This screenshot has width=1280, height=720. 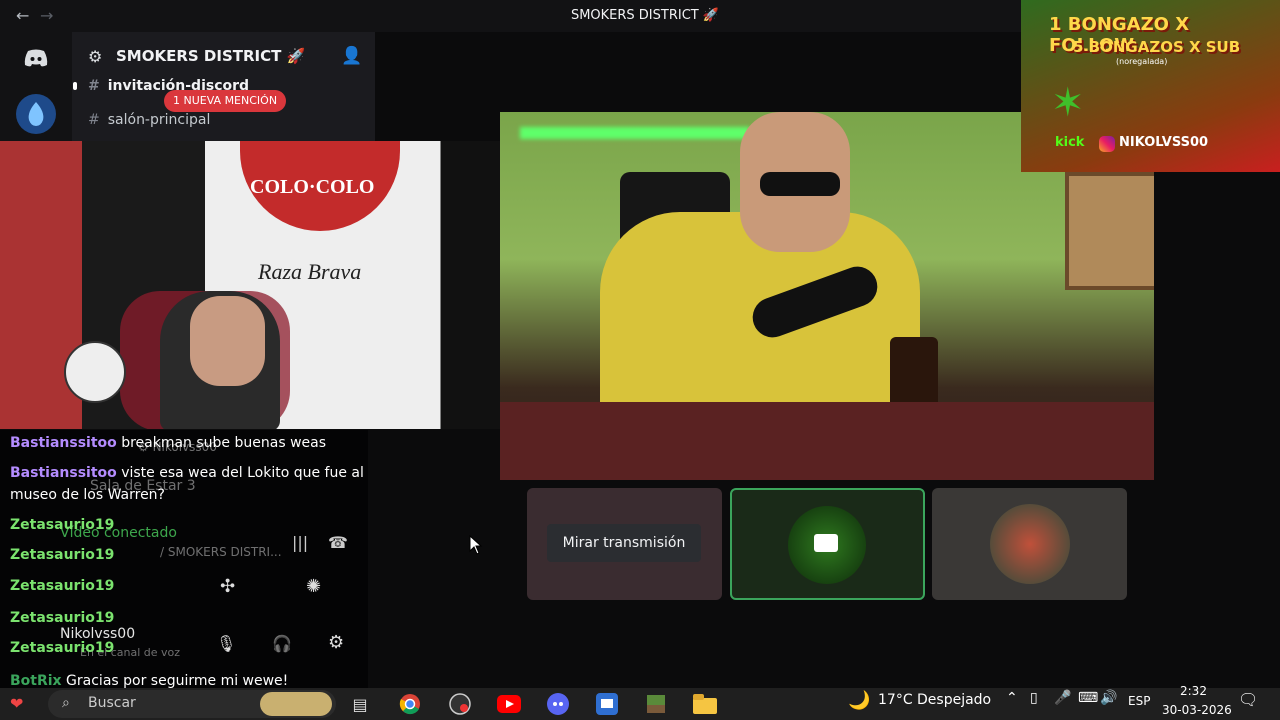 What do you see at coordinates (1157, 47) in the screenshot?
I see `banner-line2: 5 BONGAZOS X SUB` at bounding box center [1157, 47].